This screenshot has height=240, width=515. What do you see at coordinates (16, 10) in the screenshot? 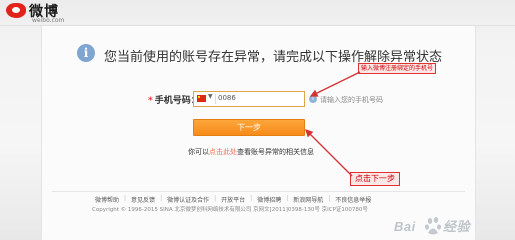
I see `weibo-eye-icon` at bounding box center [16, 10].